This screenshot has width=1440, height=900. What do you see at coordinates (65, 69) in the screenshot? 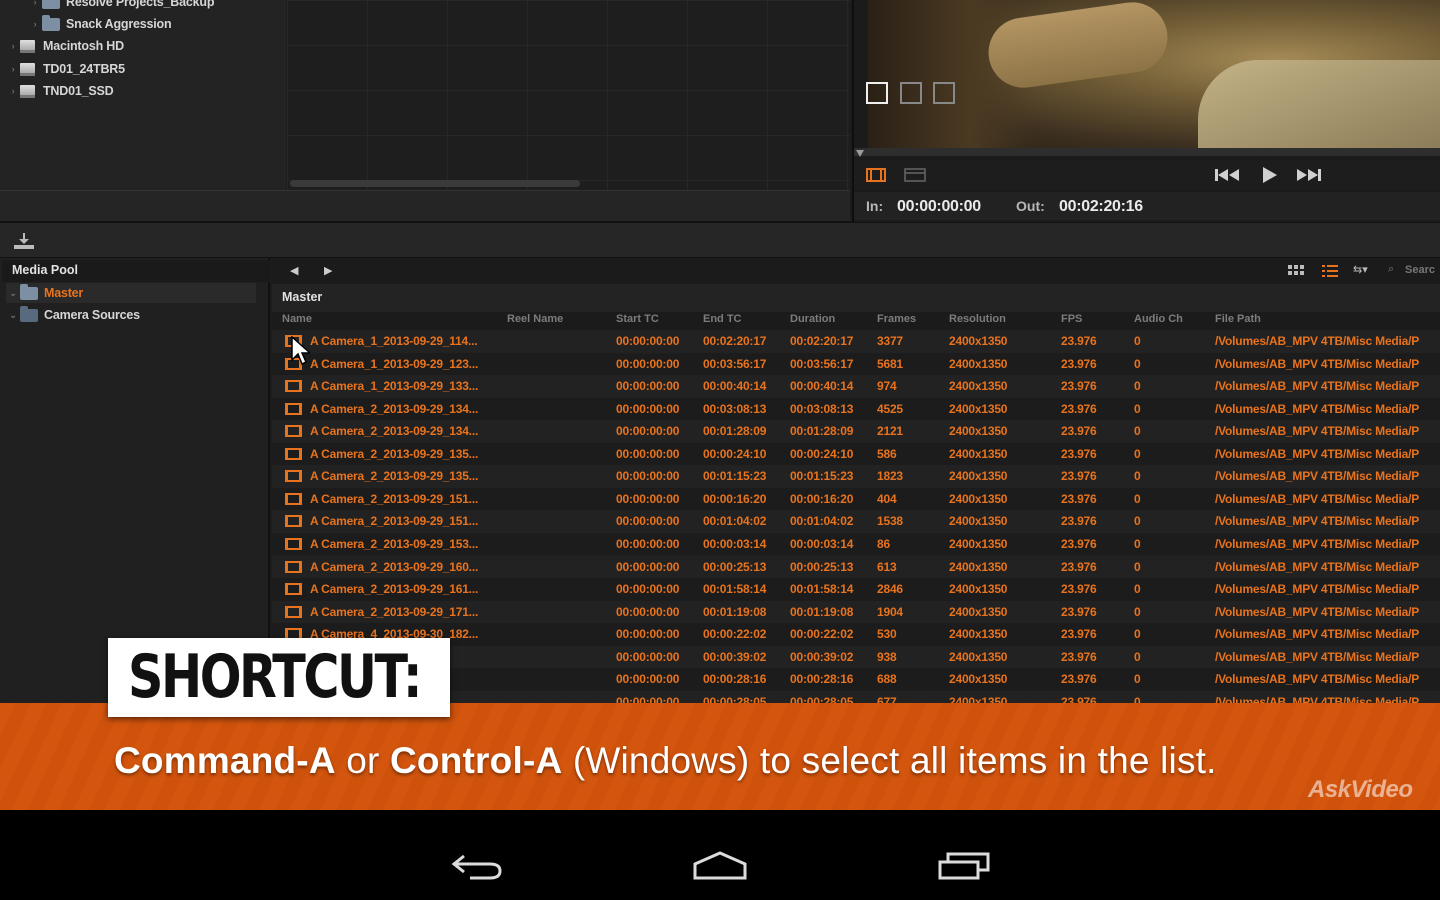
I see `tree-item-td01: › TD01_24TBR5` at bounding box center [65, 69].